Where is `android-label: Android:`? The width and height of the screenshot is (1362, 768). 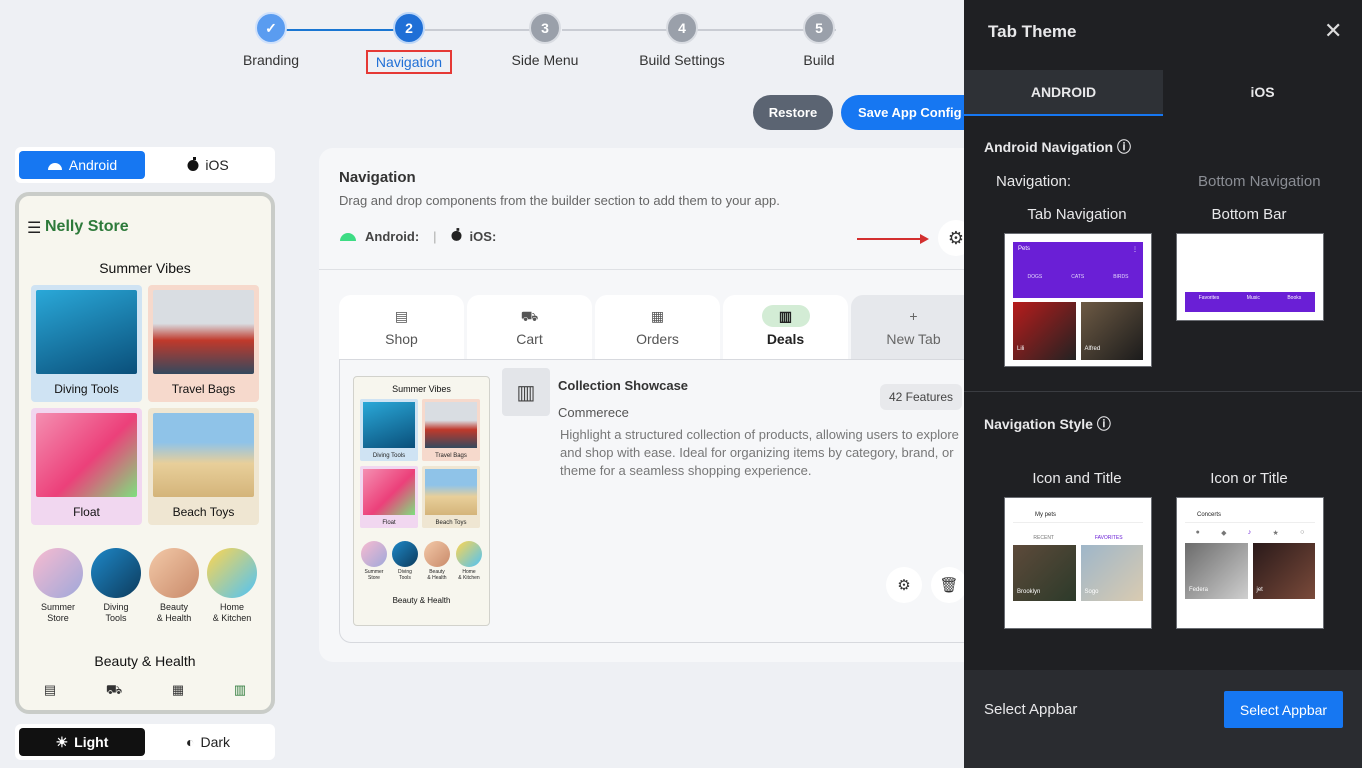
android-label: Android: is located at coordinates (392, 236).